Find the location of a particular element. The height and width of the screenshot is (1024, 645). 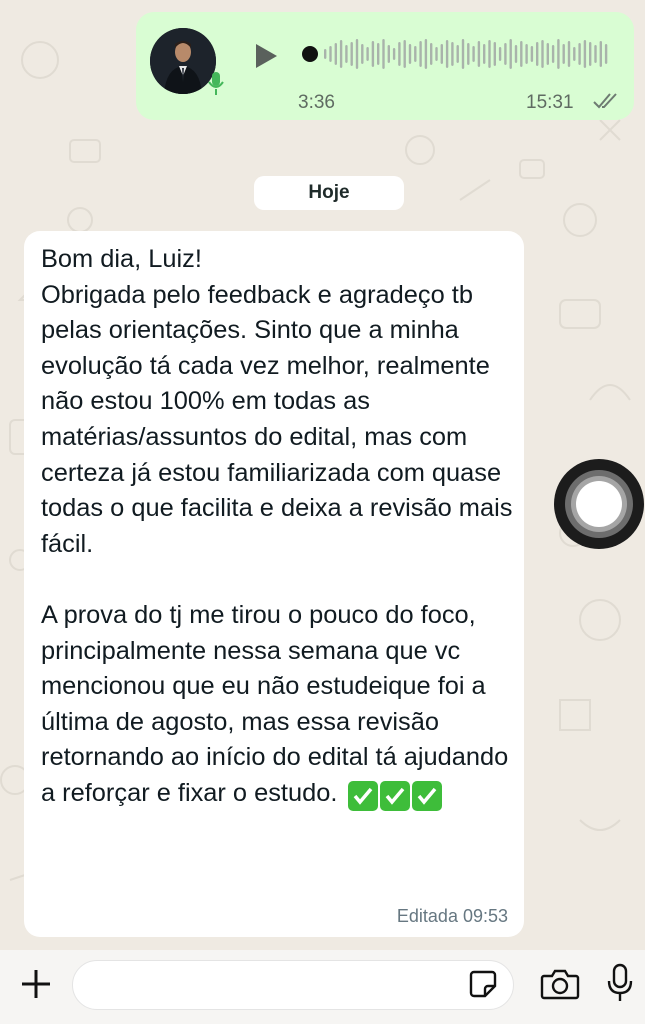

voice-message-bubble: 3:36 15:31 is located at coordinates (385, 66).